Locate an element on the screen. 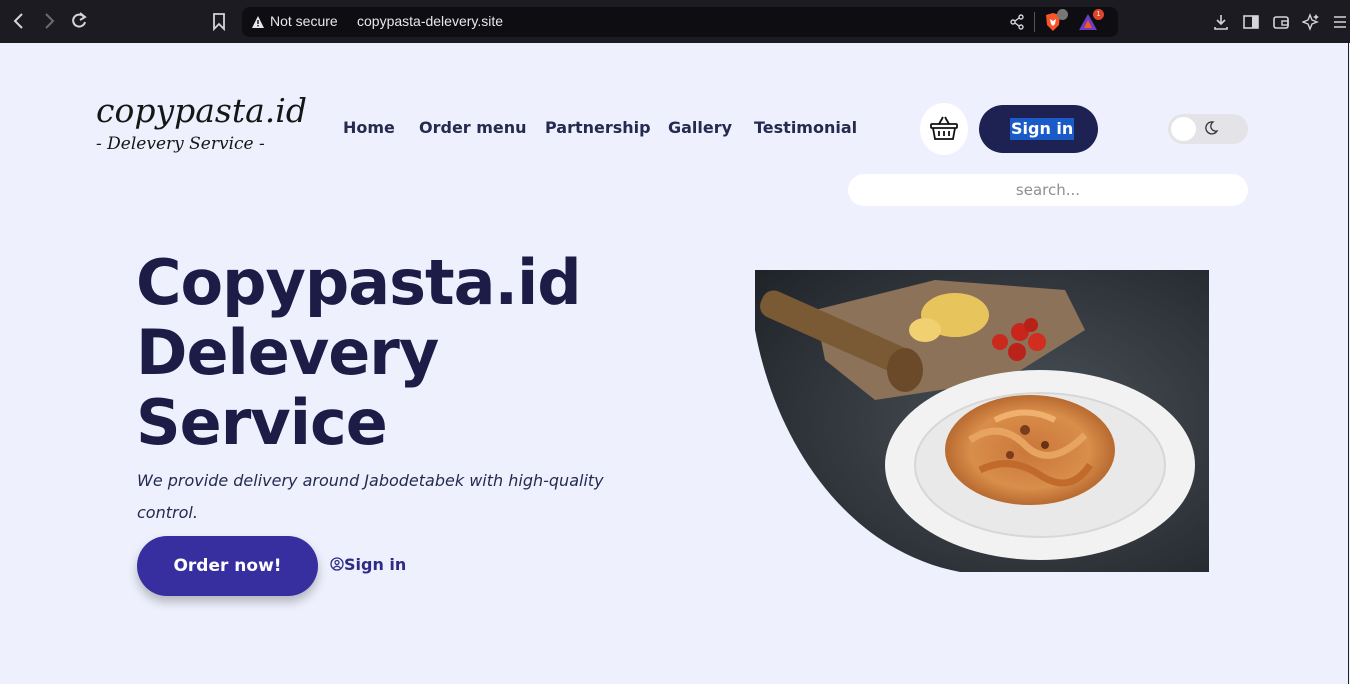 The image size is (1350, 684). bookmark-icon is located at coordinates (219, 23).